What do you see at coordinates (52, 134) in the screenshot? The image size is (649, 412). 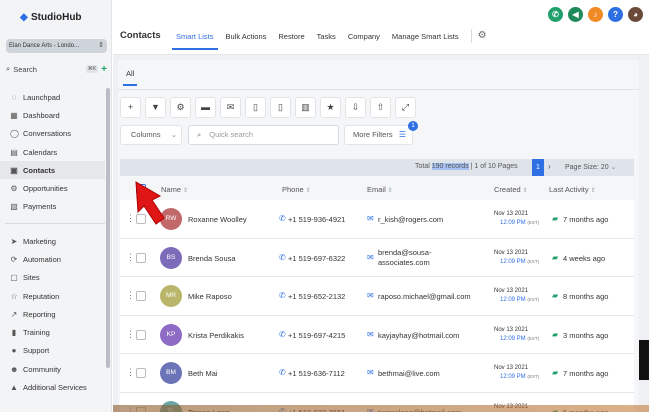 I see `sidebar-item-conversations: ◯ Conversations` at bounding box center [52, 134].